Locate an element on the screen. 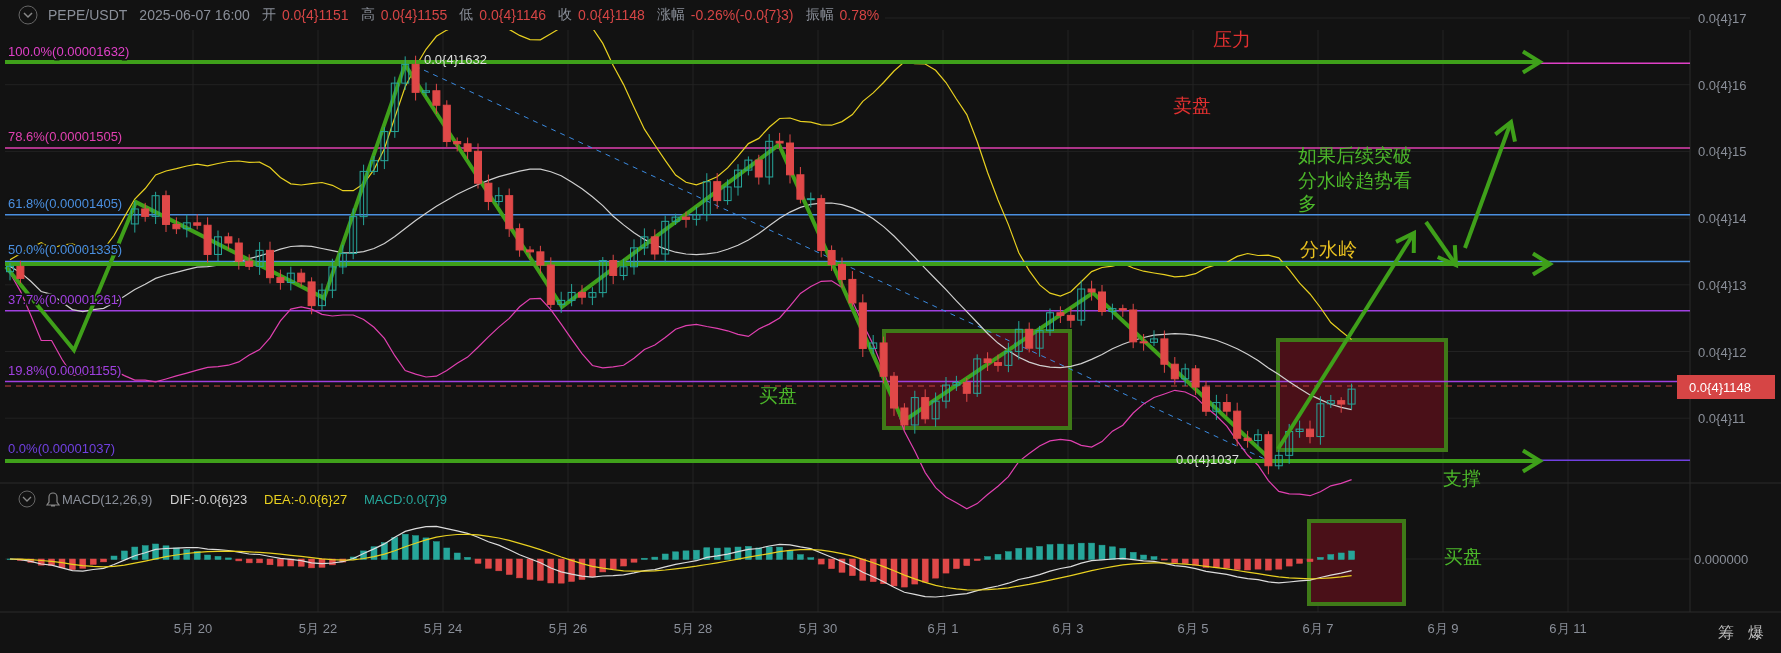 The width and height of the screenshot is (1781, 653). price-axis-label: 0.0{4}12 is located at coordinates (1722, 352).